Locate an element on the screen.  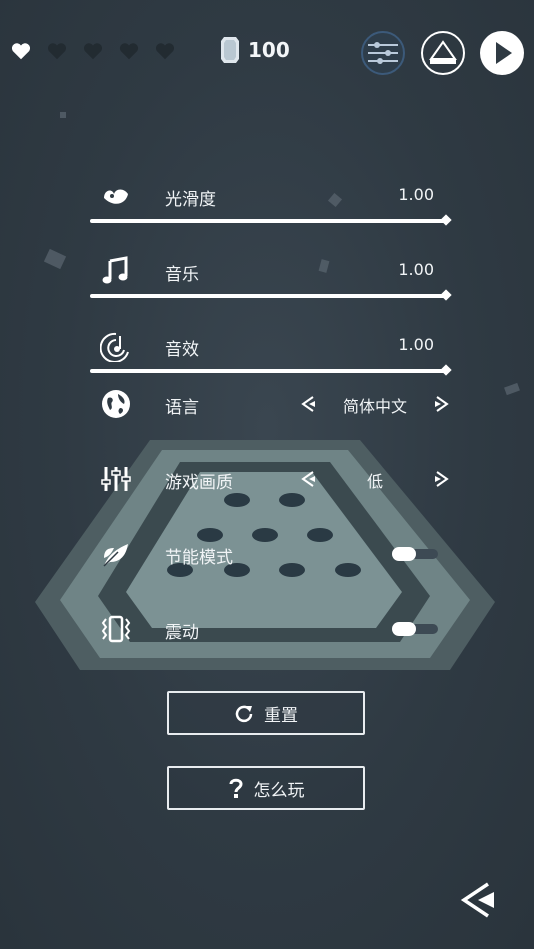
music-value: 1.00 is located at coordinates (416, 269).